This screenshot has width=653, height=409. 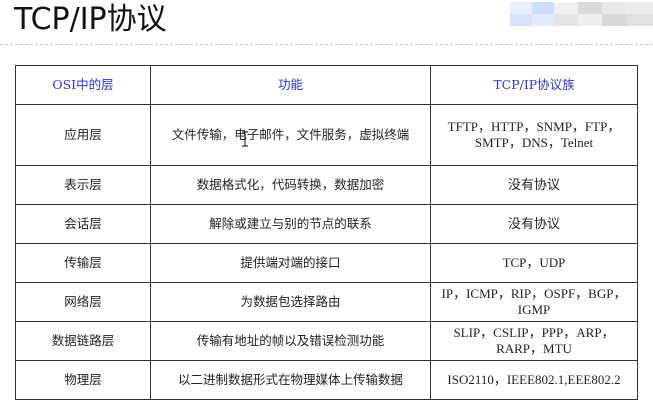 I want to click on function-cell: 传输有地址的帧以及错误检测功能, so click(x=290, y=341).